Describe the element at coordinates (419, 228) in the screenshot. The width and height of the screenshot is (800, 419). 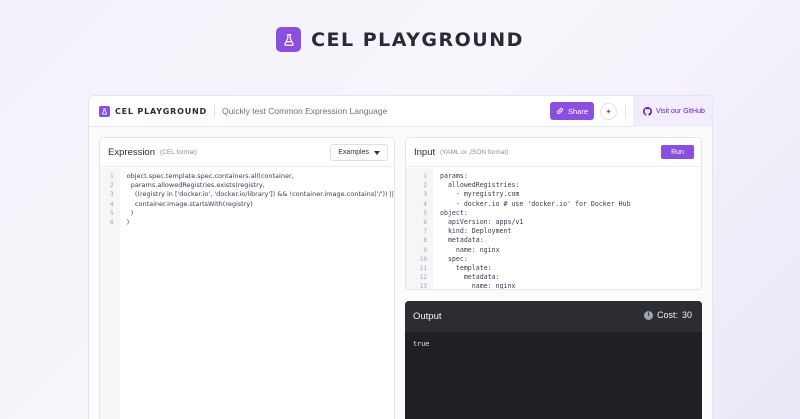
I see `line-numbers: 1 2 3 4 5 6 7 8 9 10 11 12 13` at that location.